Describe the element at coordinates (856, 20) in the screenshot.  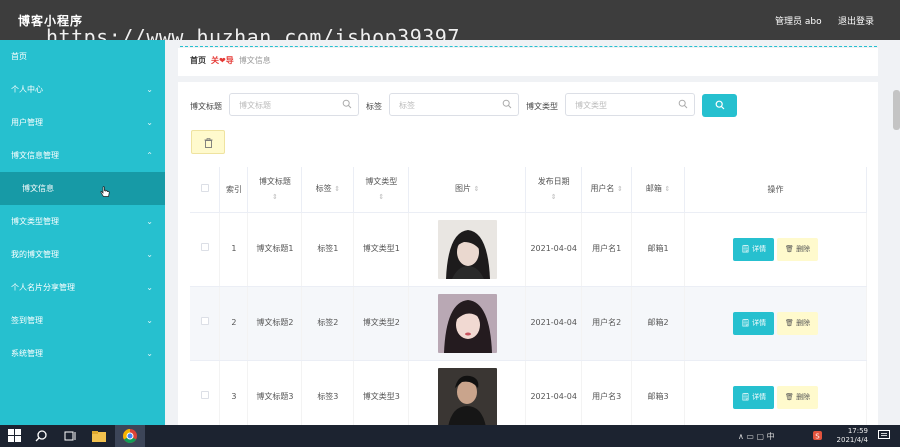
I see `logout-button: 退出登录` at that location.